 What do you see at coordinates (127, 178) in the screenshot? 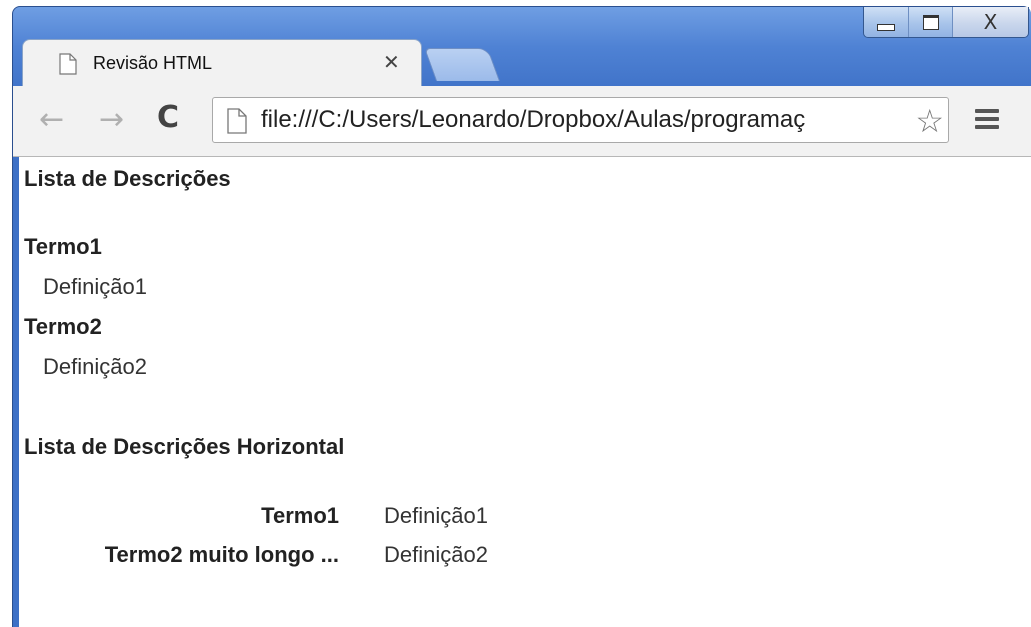
I see `section-title-descriptions: Lista de Descrições` at bounding box center [127, 178].